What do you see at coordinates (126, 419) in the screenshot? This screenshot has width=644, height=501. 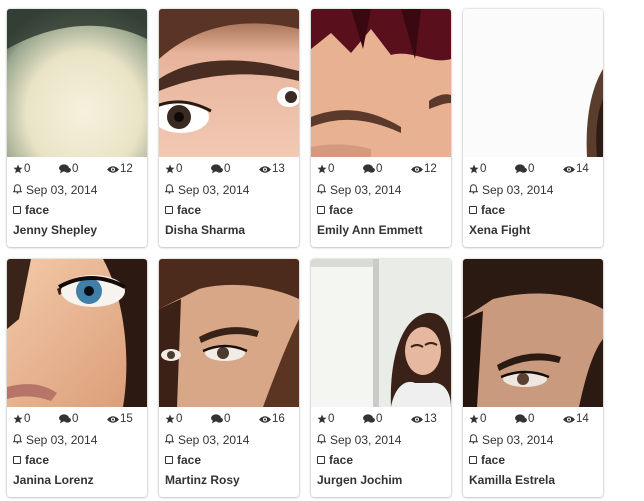 I see `view-count: 15` at bounding box center [126, 419].